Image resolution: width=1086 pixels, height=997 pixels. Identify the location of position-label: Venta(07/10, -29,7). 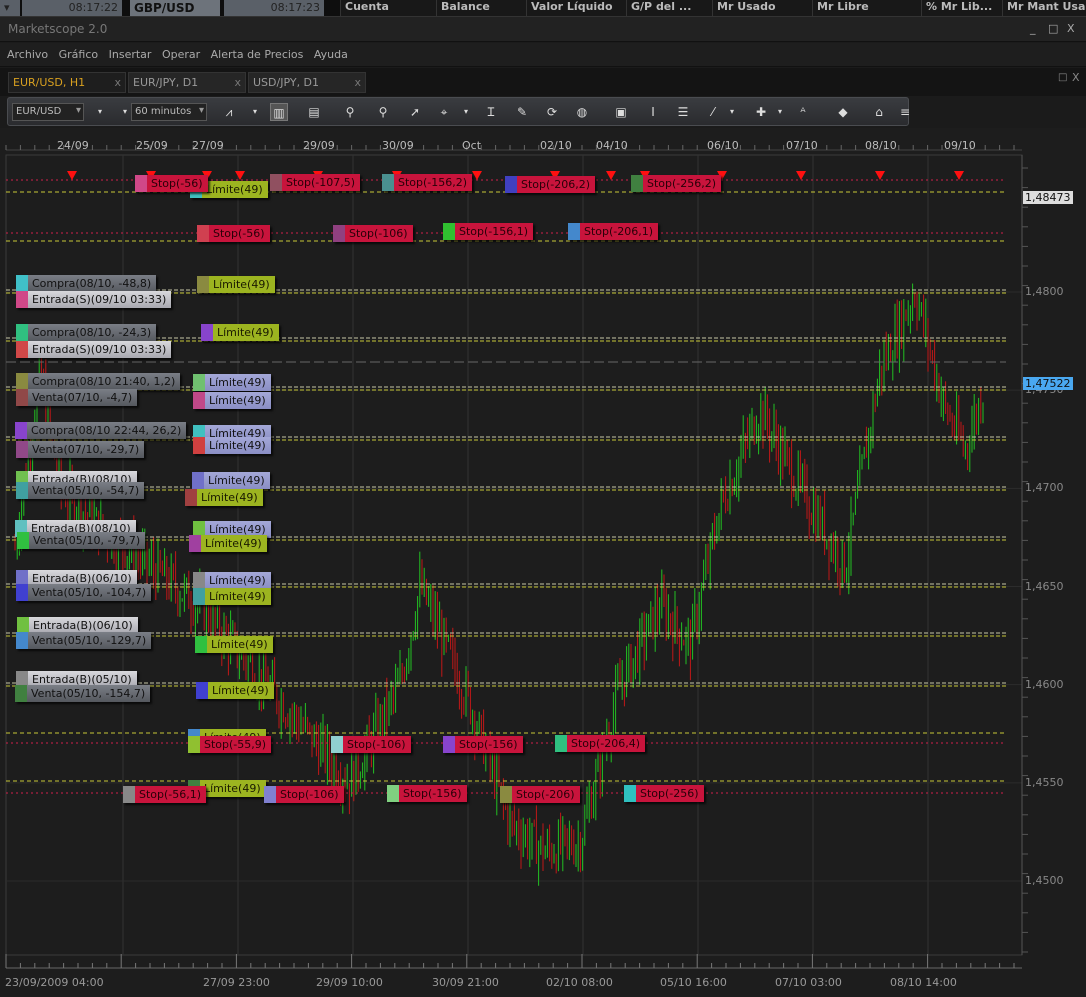
(80, 449).